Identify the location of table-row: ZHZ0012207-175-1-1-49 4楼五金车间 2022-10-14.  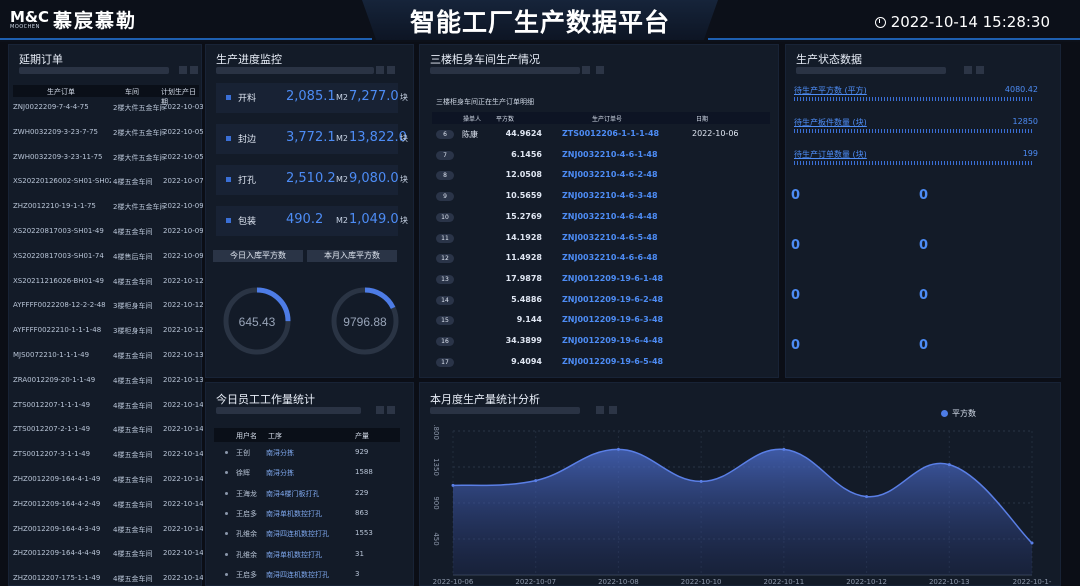
(108, 580).